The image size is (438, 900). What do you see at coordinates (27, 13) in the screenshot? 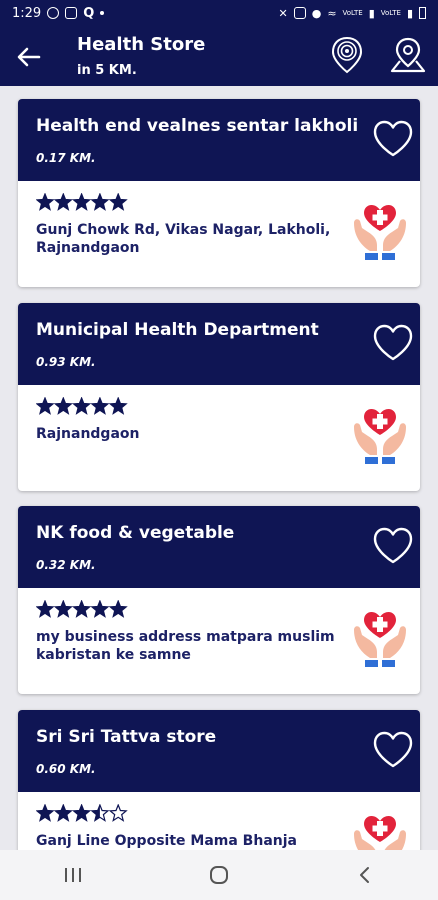
I see `status-time: 1:29` at bounding box center [27, 13].